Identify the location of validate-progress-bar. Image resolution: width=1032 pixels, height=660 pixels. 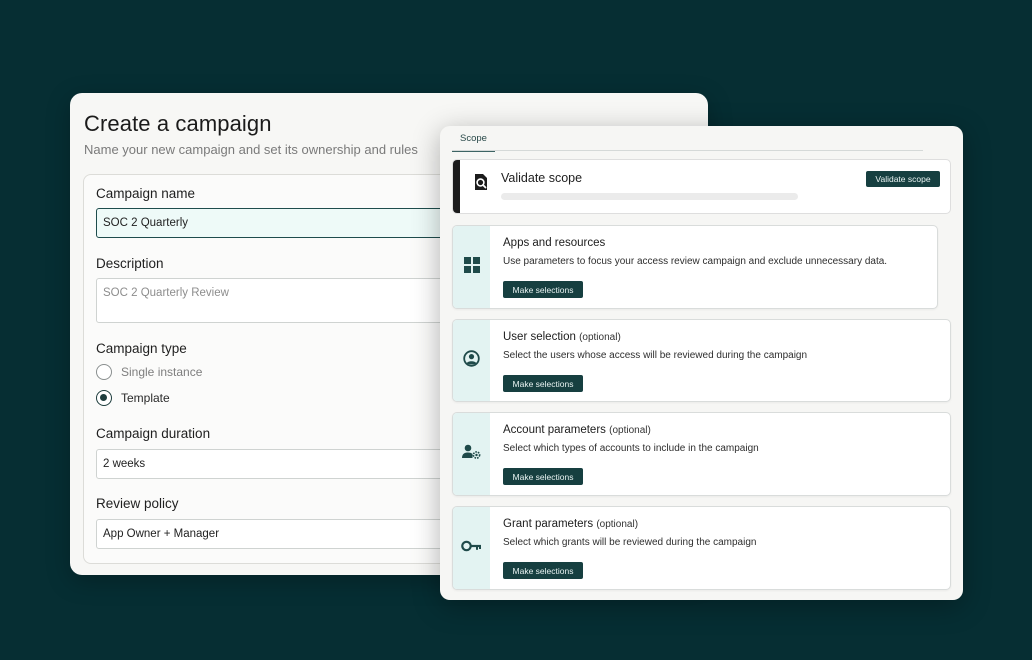
(649, 196).